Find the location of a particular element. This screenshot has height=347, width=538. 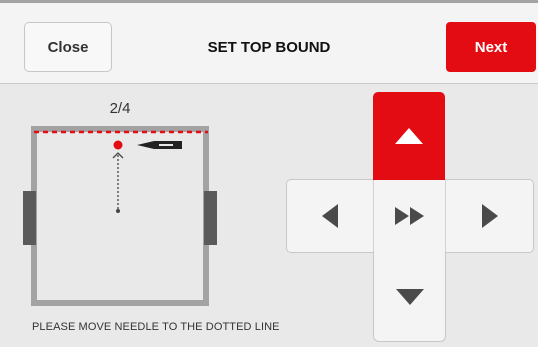

fast-move-button is located at coordinates (409, 216).